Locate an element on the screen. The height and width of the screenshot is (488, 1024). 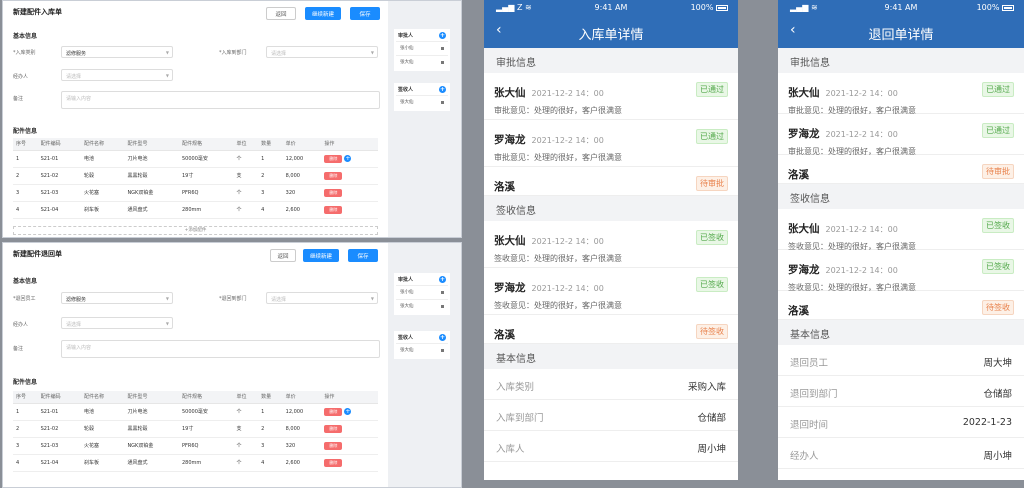
receiver-name: 张大仙 is located at coordinates (407, 102).